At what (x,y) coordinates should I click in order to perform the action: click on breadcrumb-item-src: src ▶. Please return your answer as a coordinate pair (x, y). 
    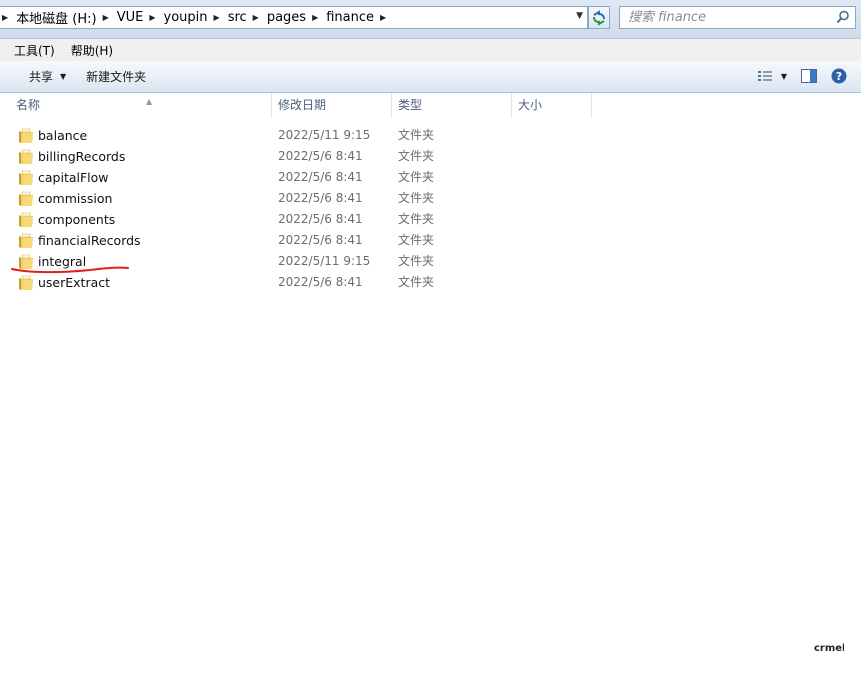
    Looking at the image, I should click on (243, 17).